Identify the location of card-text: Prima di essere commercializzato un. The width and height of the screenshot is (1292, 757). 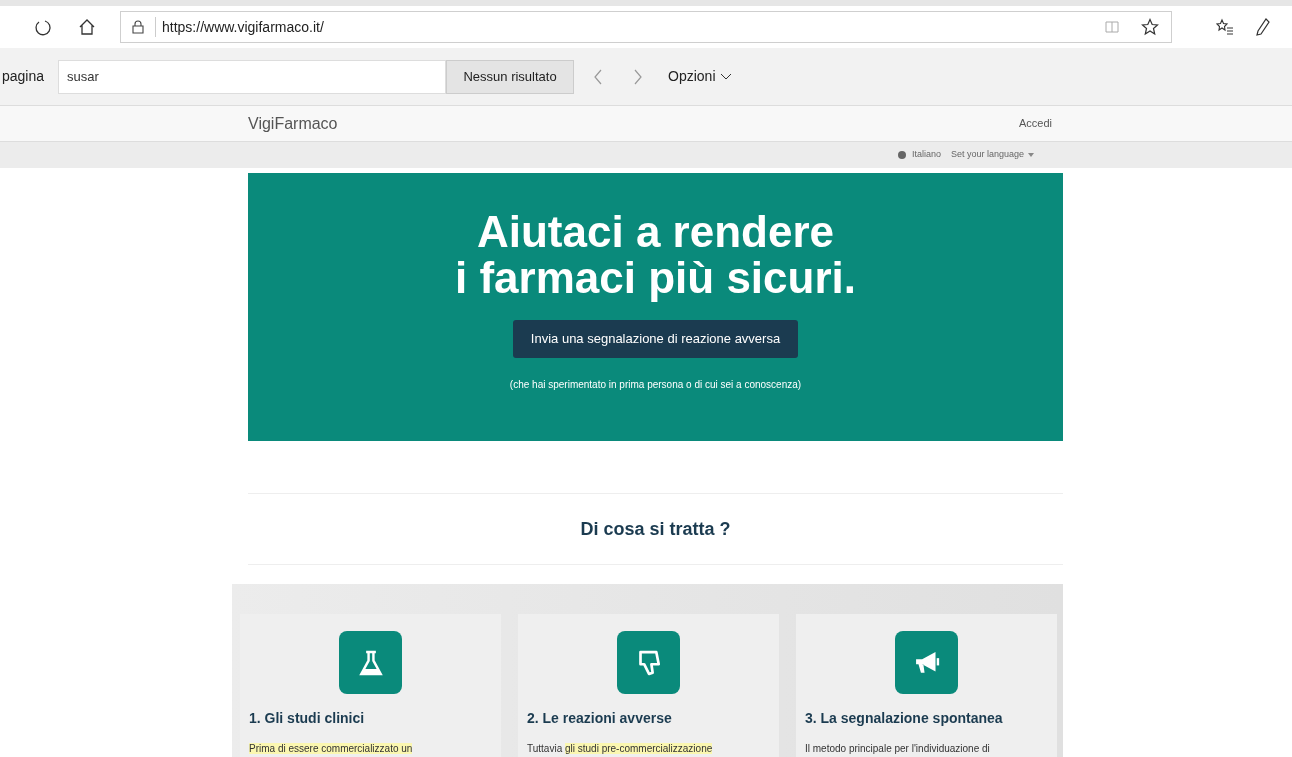
(331, 749).